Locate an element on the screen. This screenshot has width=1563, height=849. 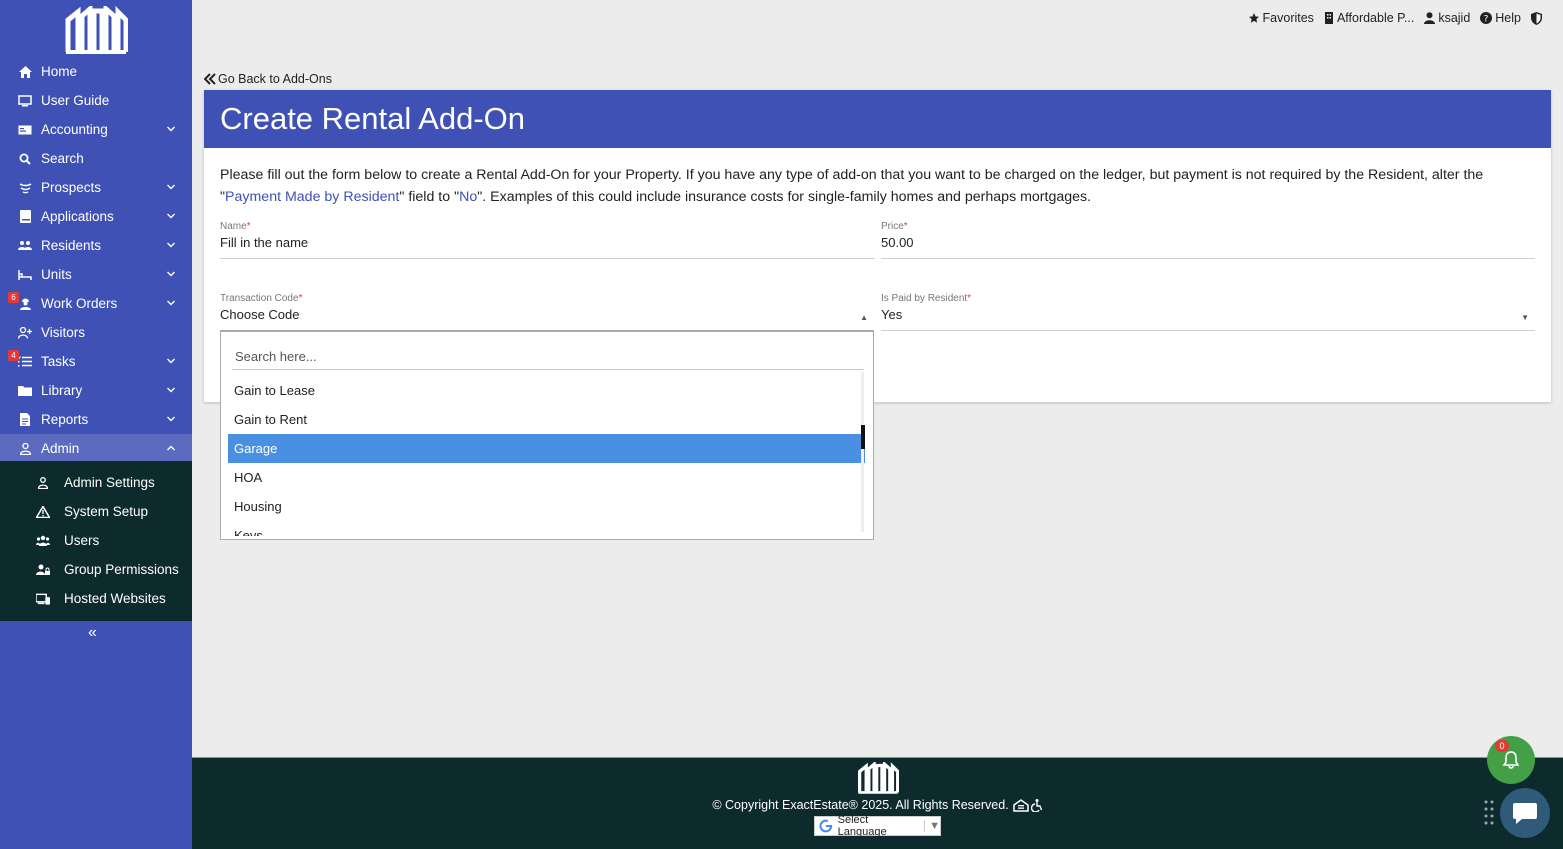
dropdown-option: Keys is located at coordinates (546, 528).